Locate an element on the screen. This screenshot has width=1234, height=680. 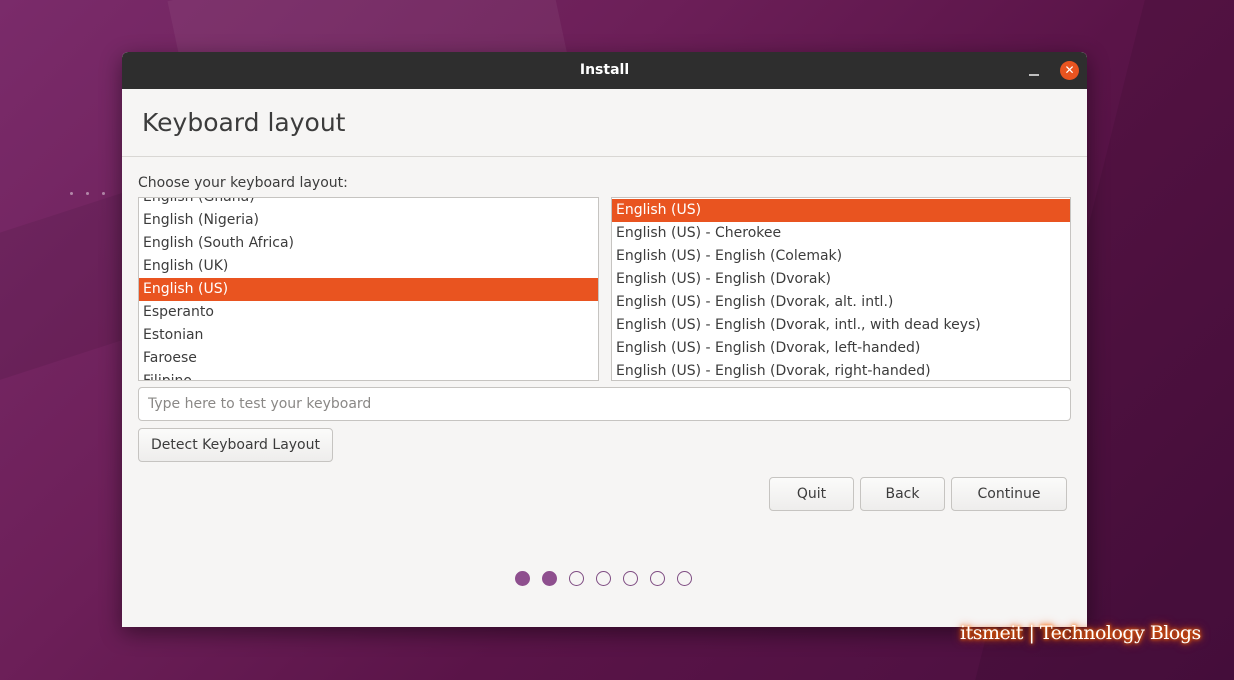
page-title: Keyboard layout is located at coordinates (244, 122).